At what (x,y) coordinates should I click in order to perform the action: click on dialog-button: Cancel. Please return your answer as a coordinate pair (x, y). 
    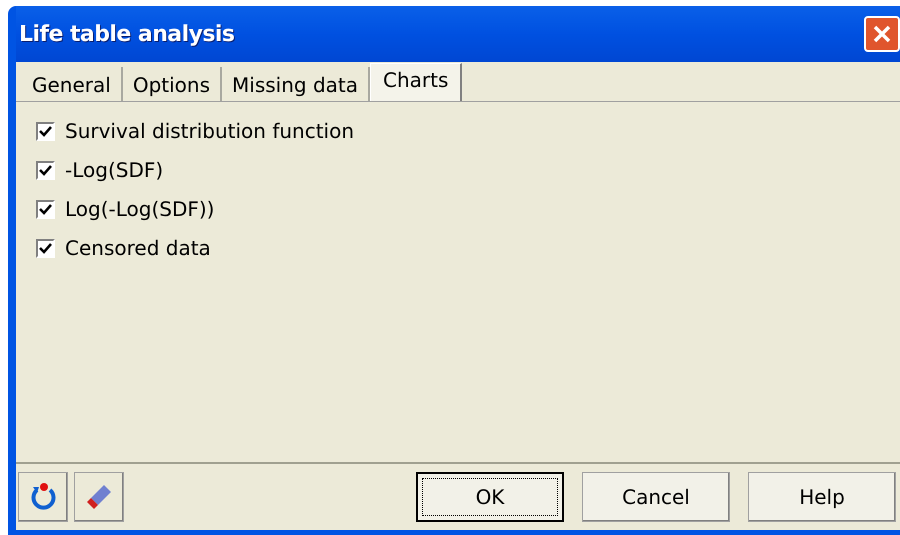
    Looking at the image, I should click on (656, 497).